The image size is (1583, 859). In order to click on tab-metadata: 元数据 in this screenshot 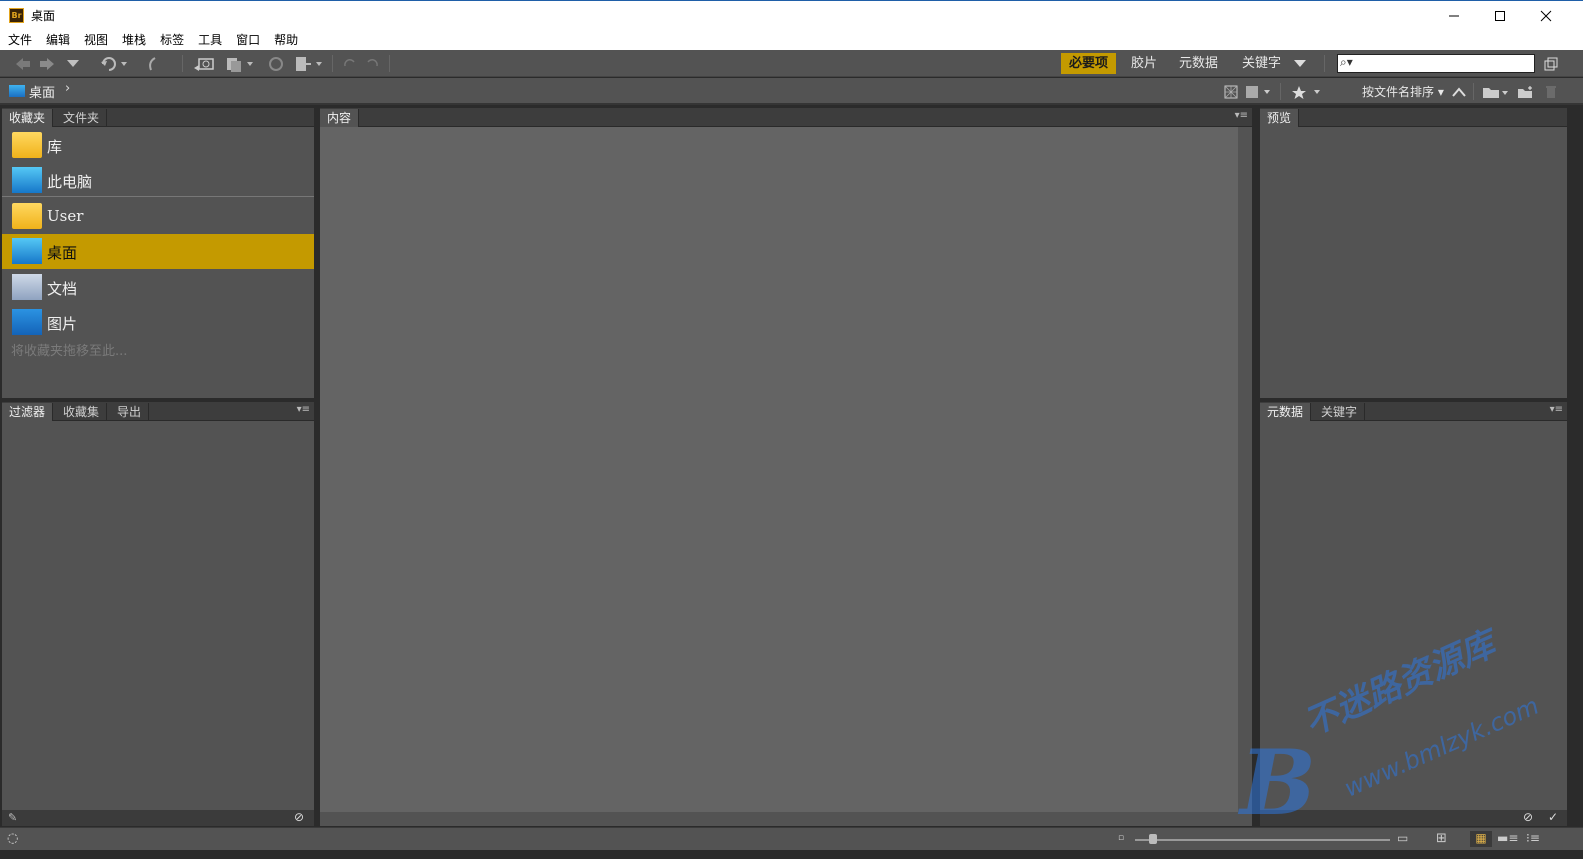, I will do `click(1286, 412)`.